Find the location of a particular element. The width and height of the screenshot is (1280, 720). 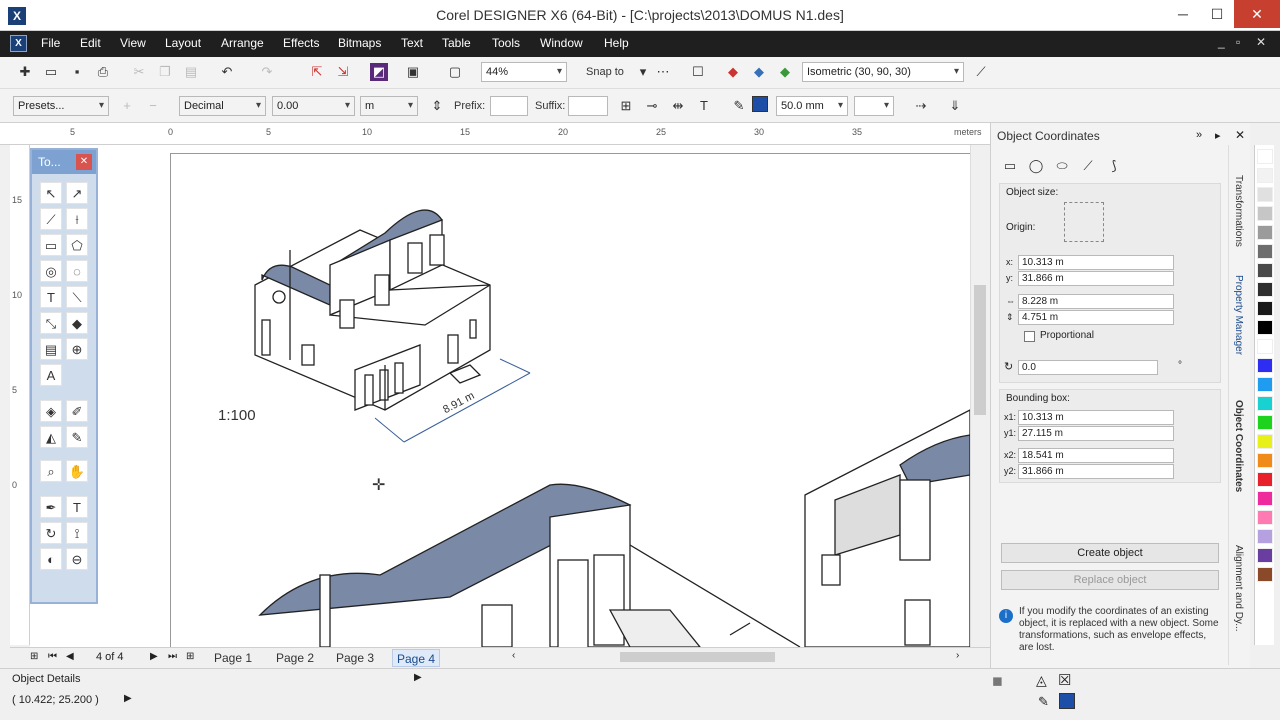

rotate-tool-icon: ↻ is located at coordinates (51, 533).